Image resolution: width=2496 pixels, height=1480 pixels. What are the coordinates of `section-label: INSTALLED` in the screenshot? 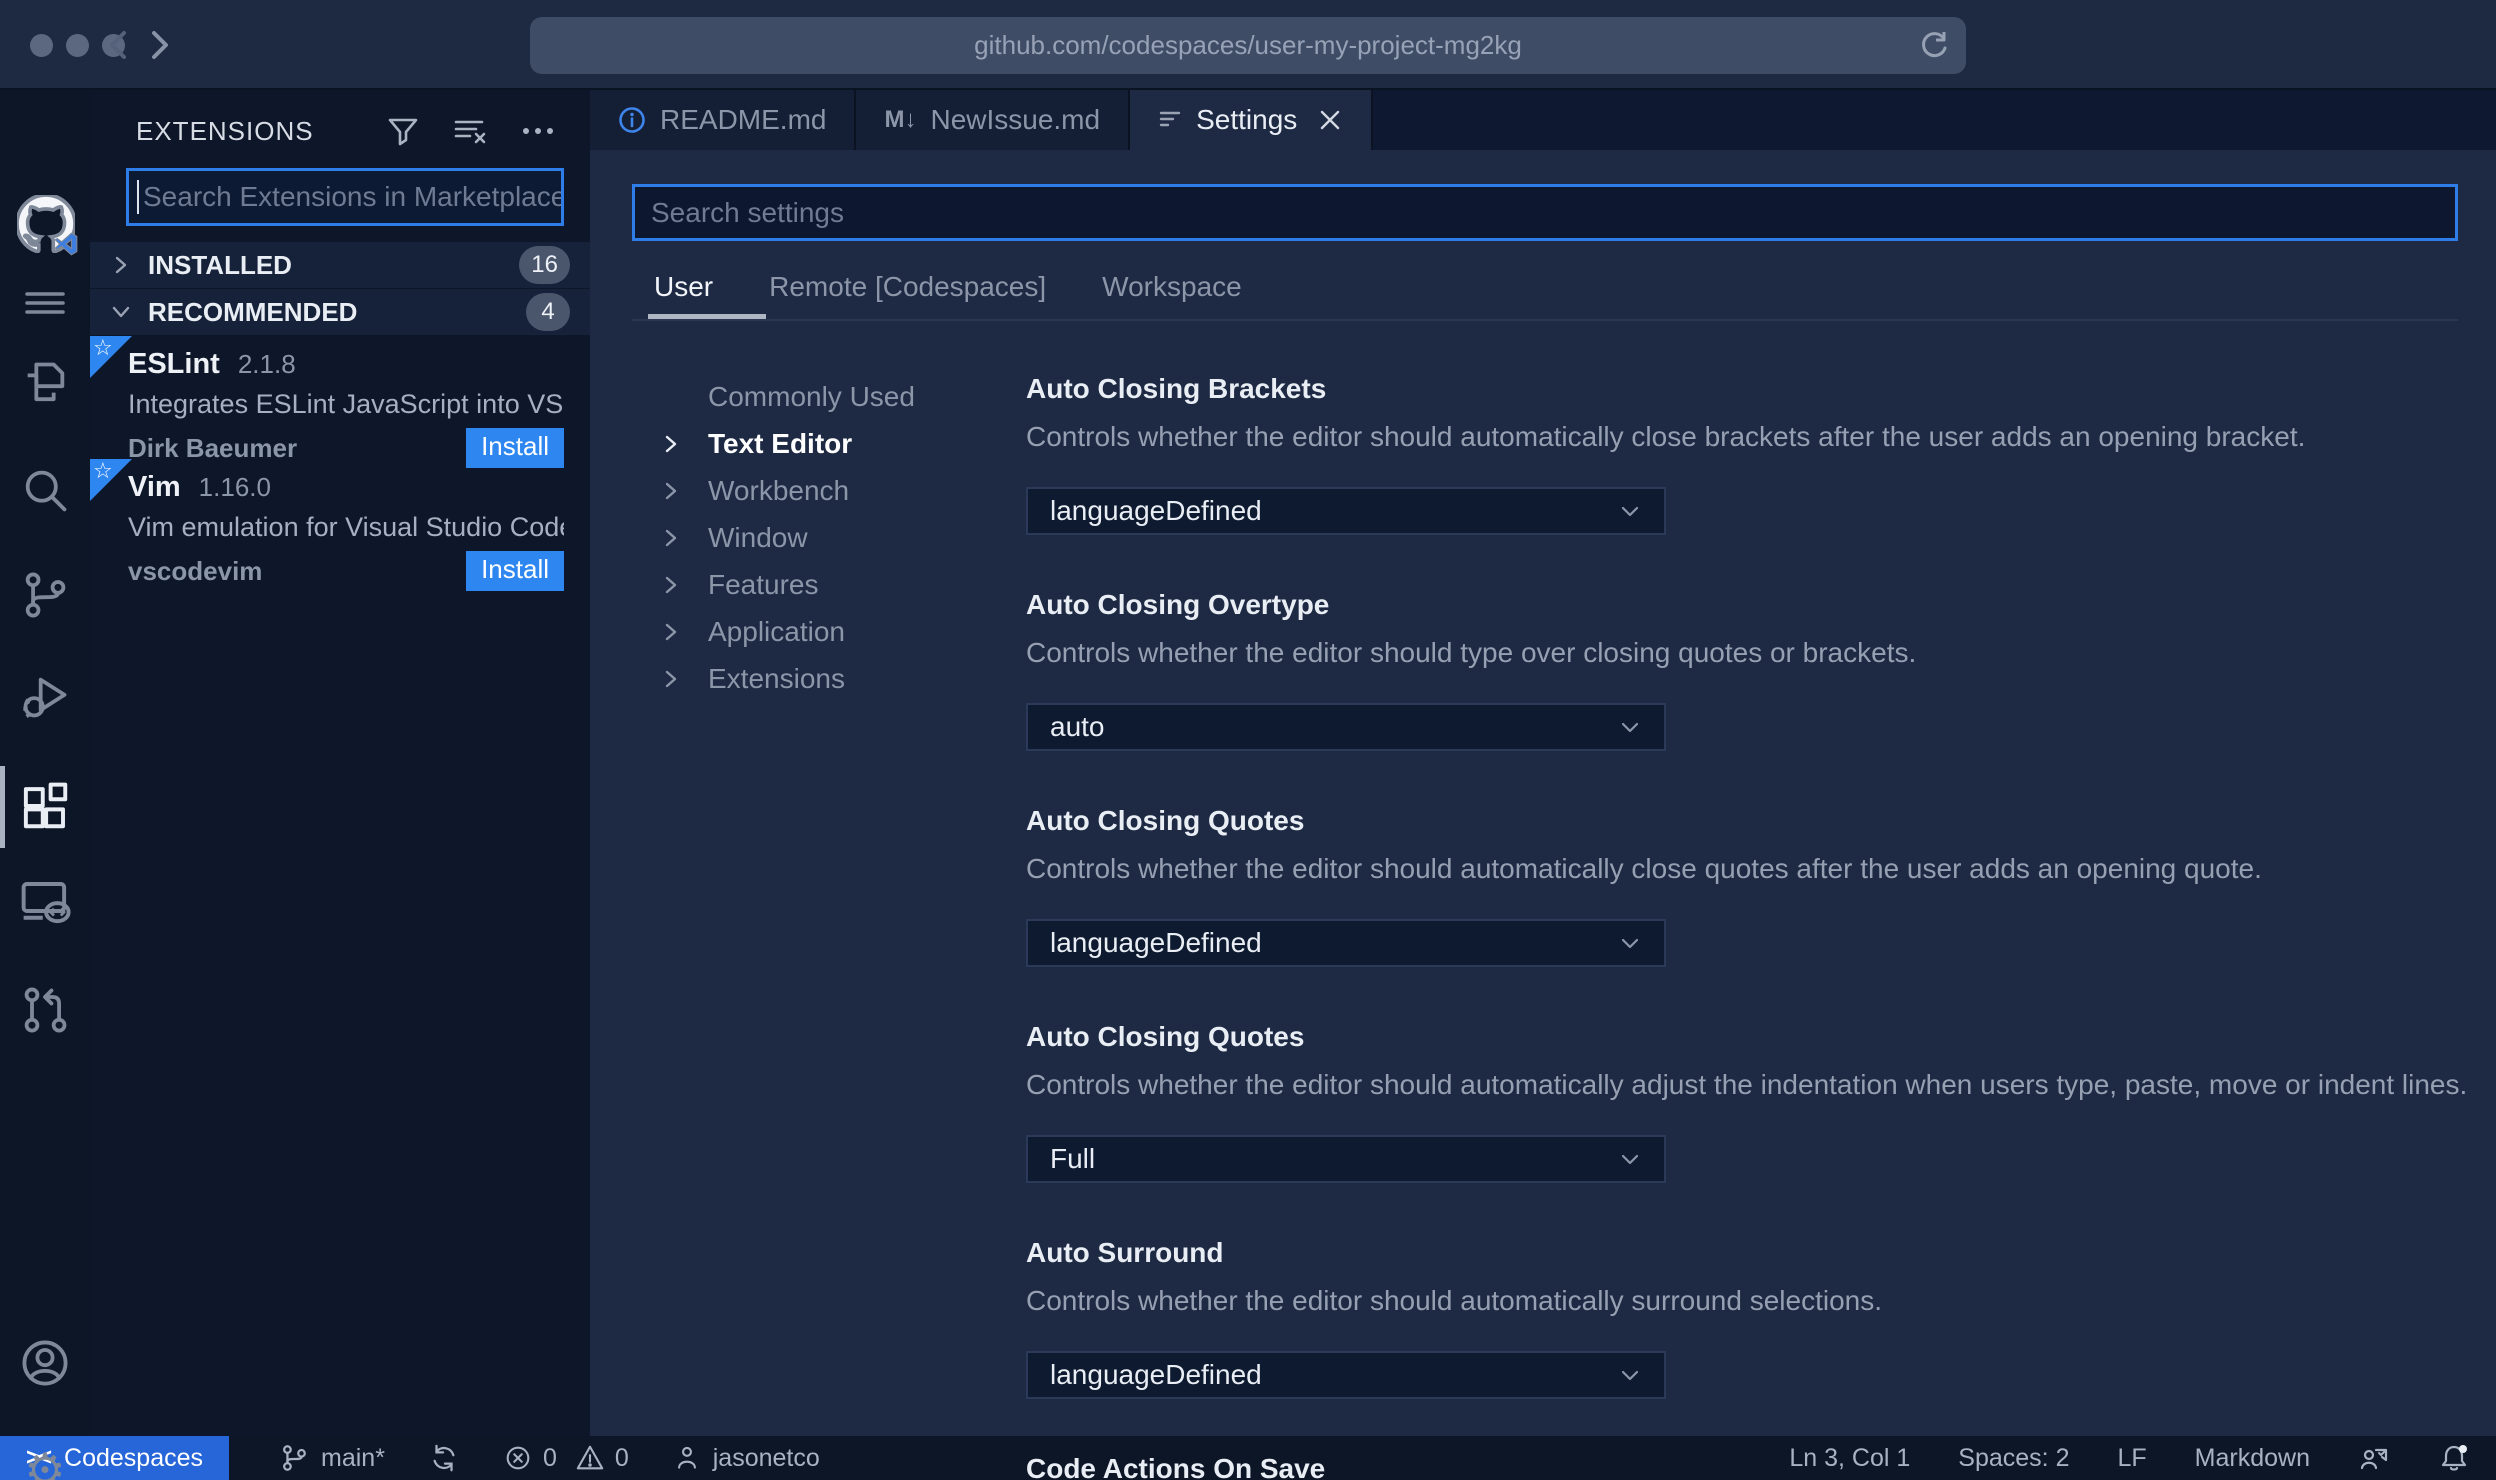 It's located at (220, 264).